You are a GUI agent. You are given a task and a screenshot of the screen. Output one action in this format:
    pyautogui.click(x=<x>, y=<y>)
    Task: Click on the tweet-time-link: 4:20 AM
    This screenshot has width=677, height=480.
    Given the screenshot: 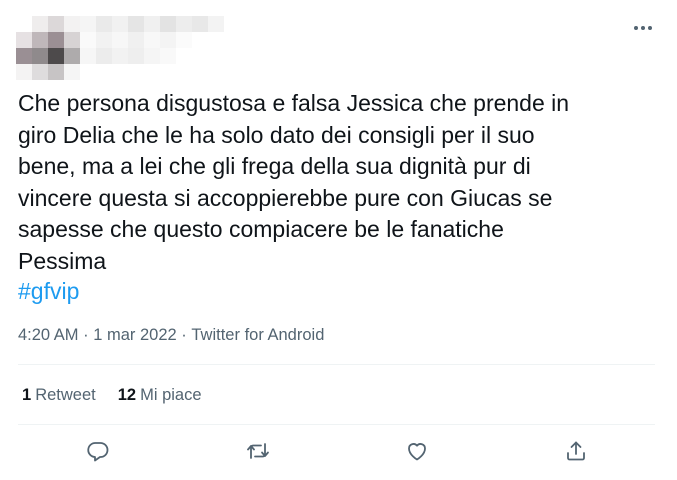 What is the action you would take?
    pyautogui.click(x=48, y=335)
    